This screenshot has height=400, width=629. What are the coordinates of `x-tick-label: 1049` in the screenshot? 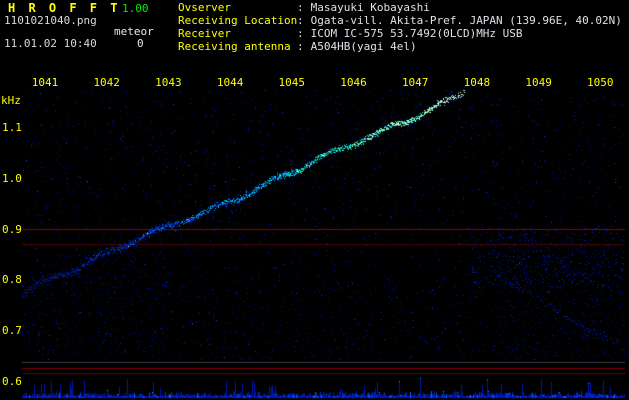 It's located at (538, 82).